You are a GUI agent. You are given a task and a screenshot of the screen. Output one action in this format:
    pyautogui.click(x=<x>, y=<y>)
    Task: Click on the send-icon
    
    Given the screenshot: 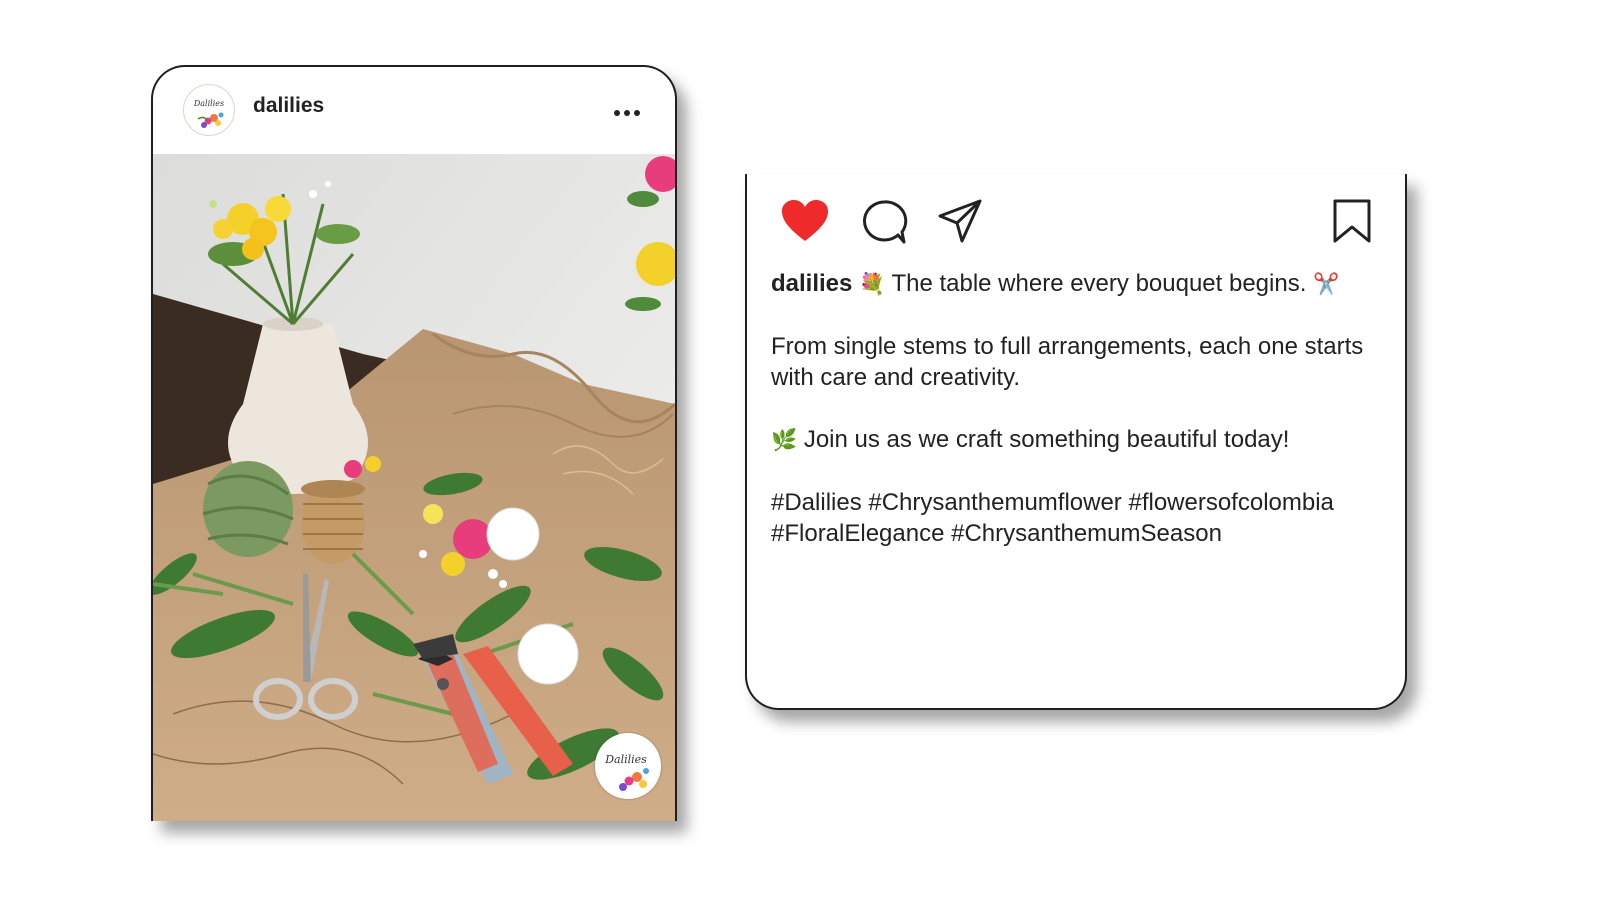 What is the action you would take?
    pyautogui.click(x=960, y=221)
    